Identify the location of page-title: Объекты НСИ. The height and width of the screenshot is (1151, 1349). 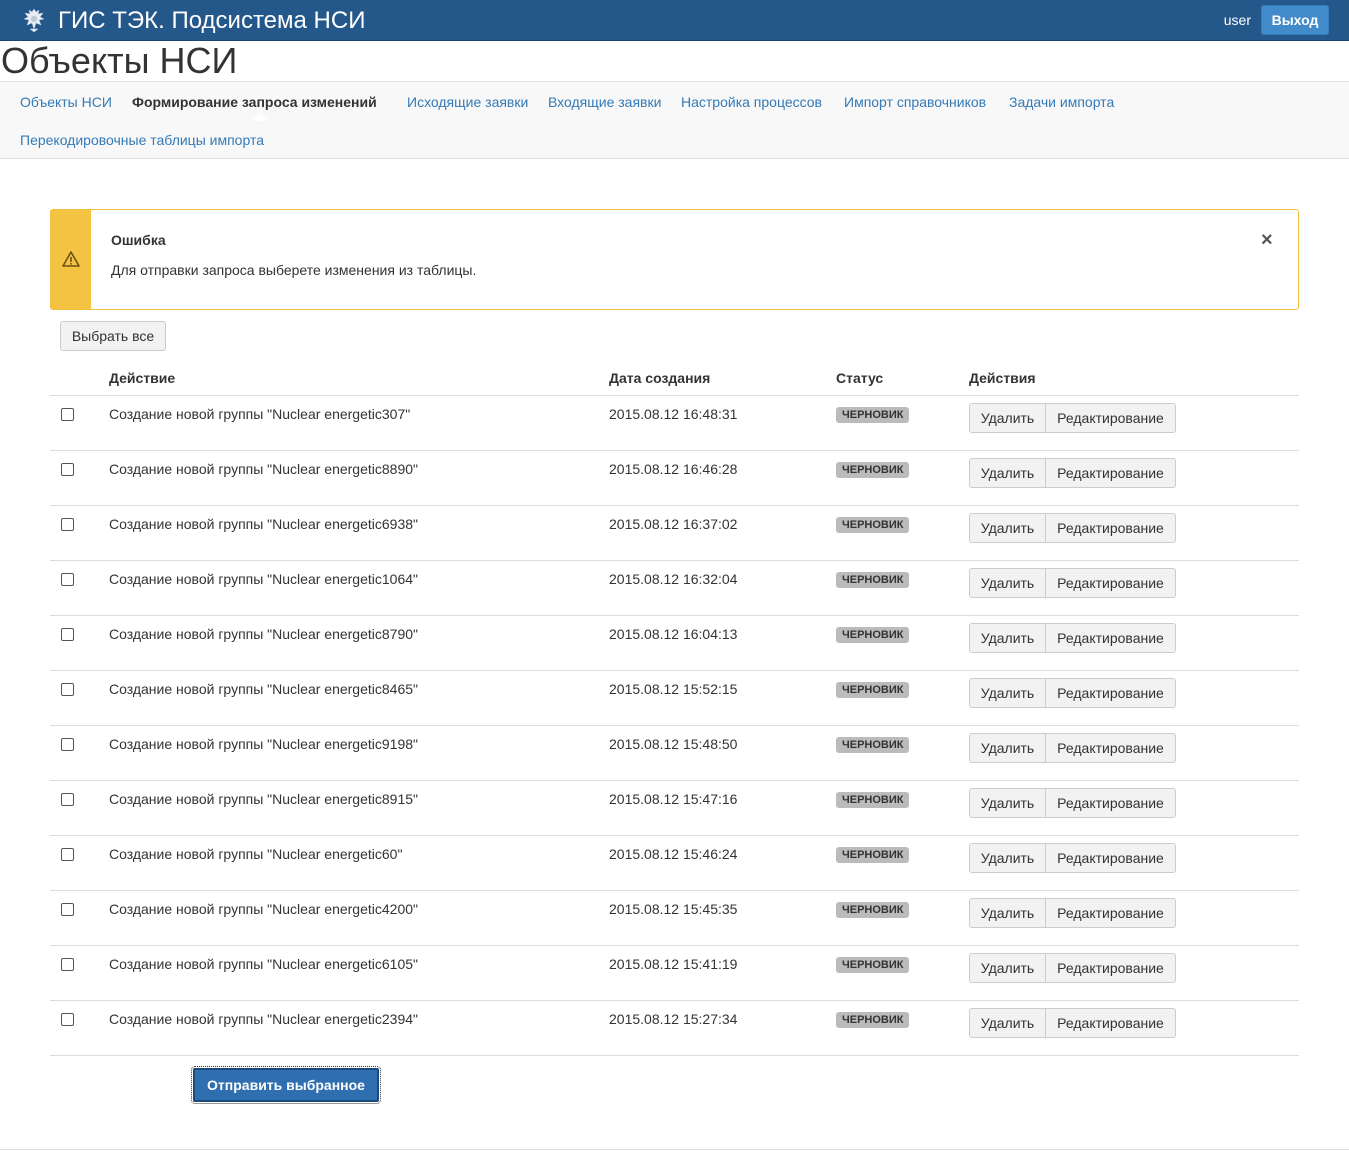
(119, 60).